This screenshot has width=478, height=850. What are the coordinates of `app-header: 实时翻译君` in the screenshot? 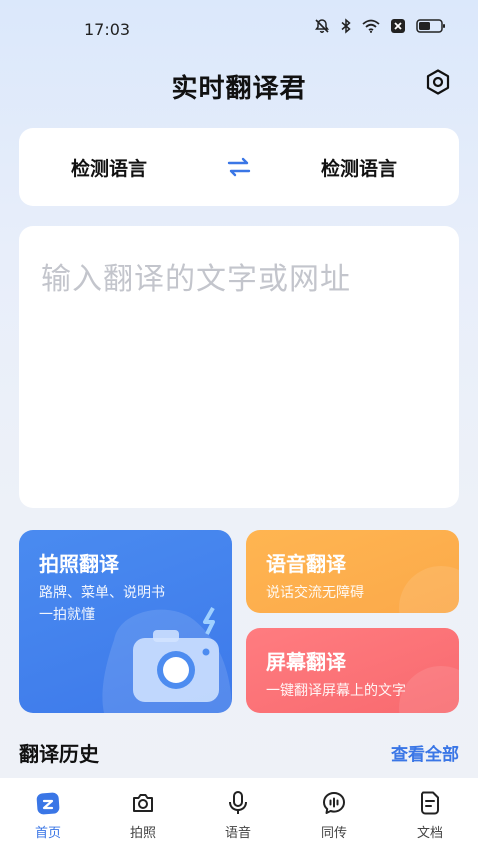 It's located at (239, 85).